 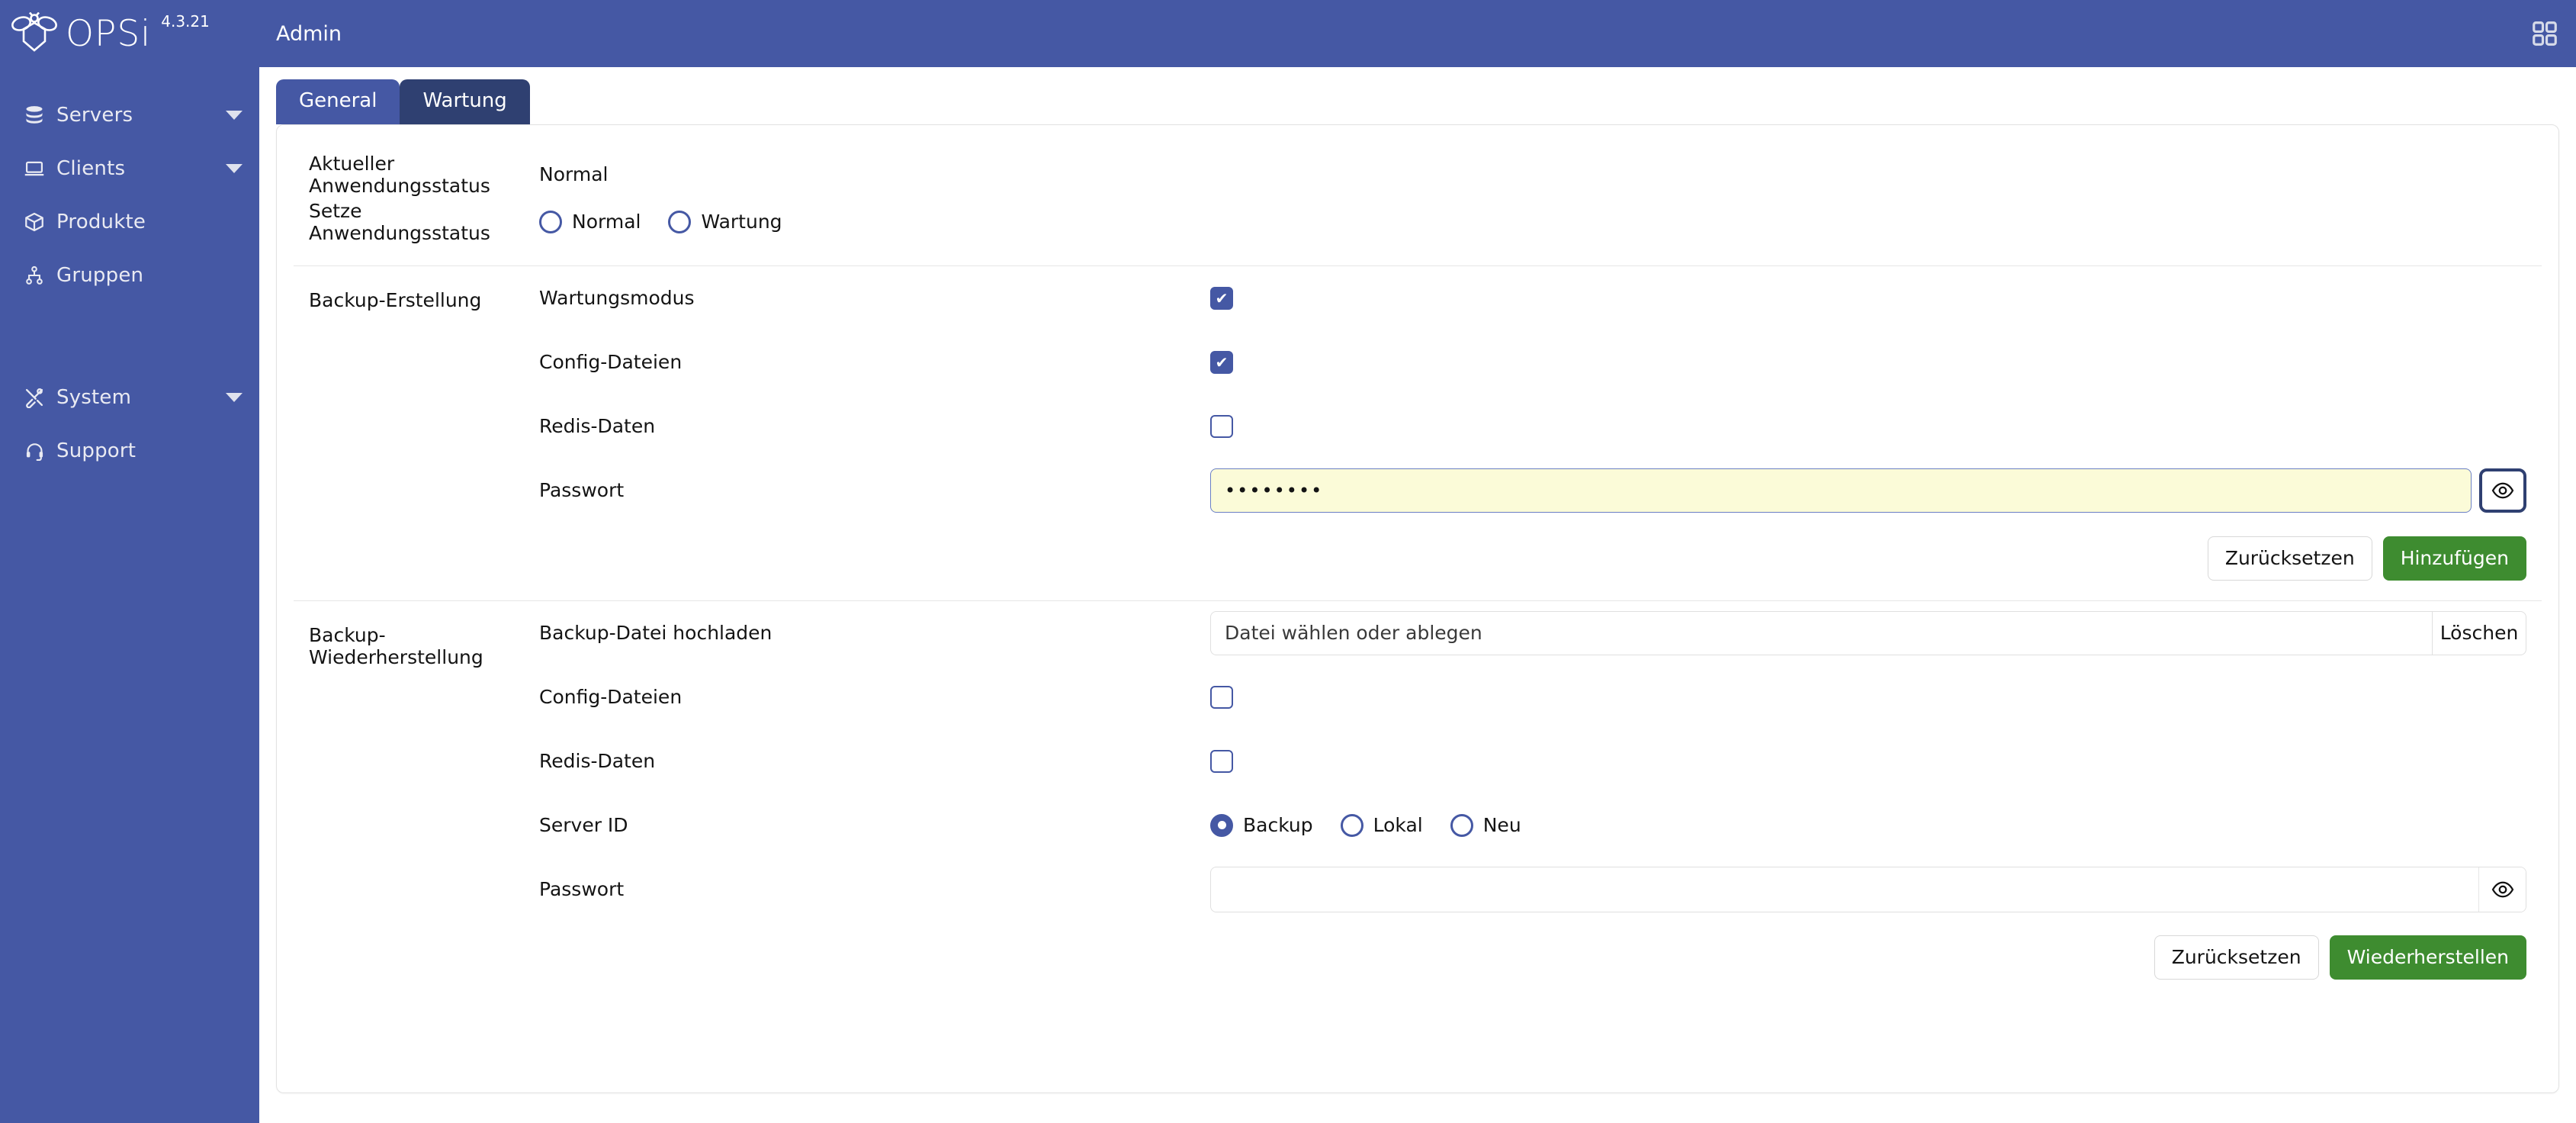 I want to click on field-backup-password: Passwort ••••••••, so click(x=1532, y=491).